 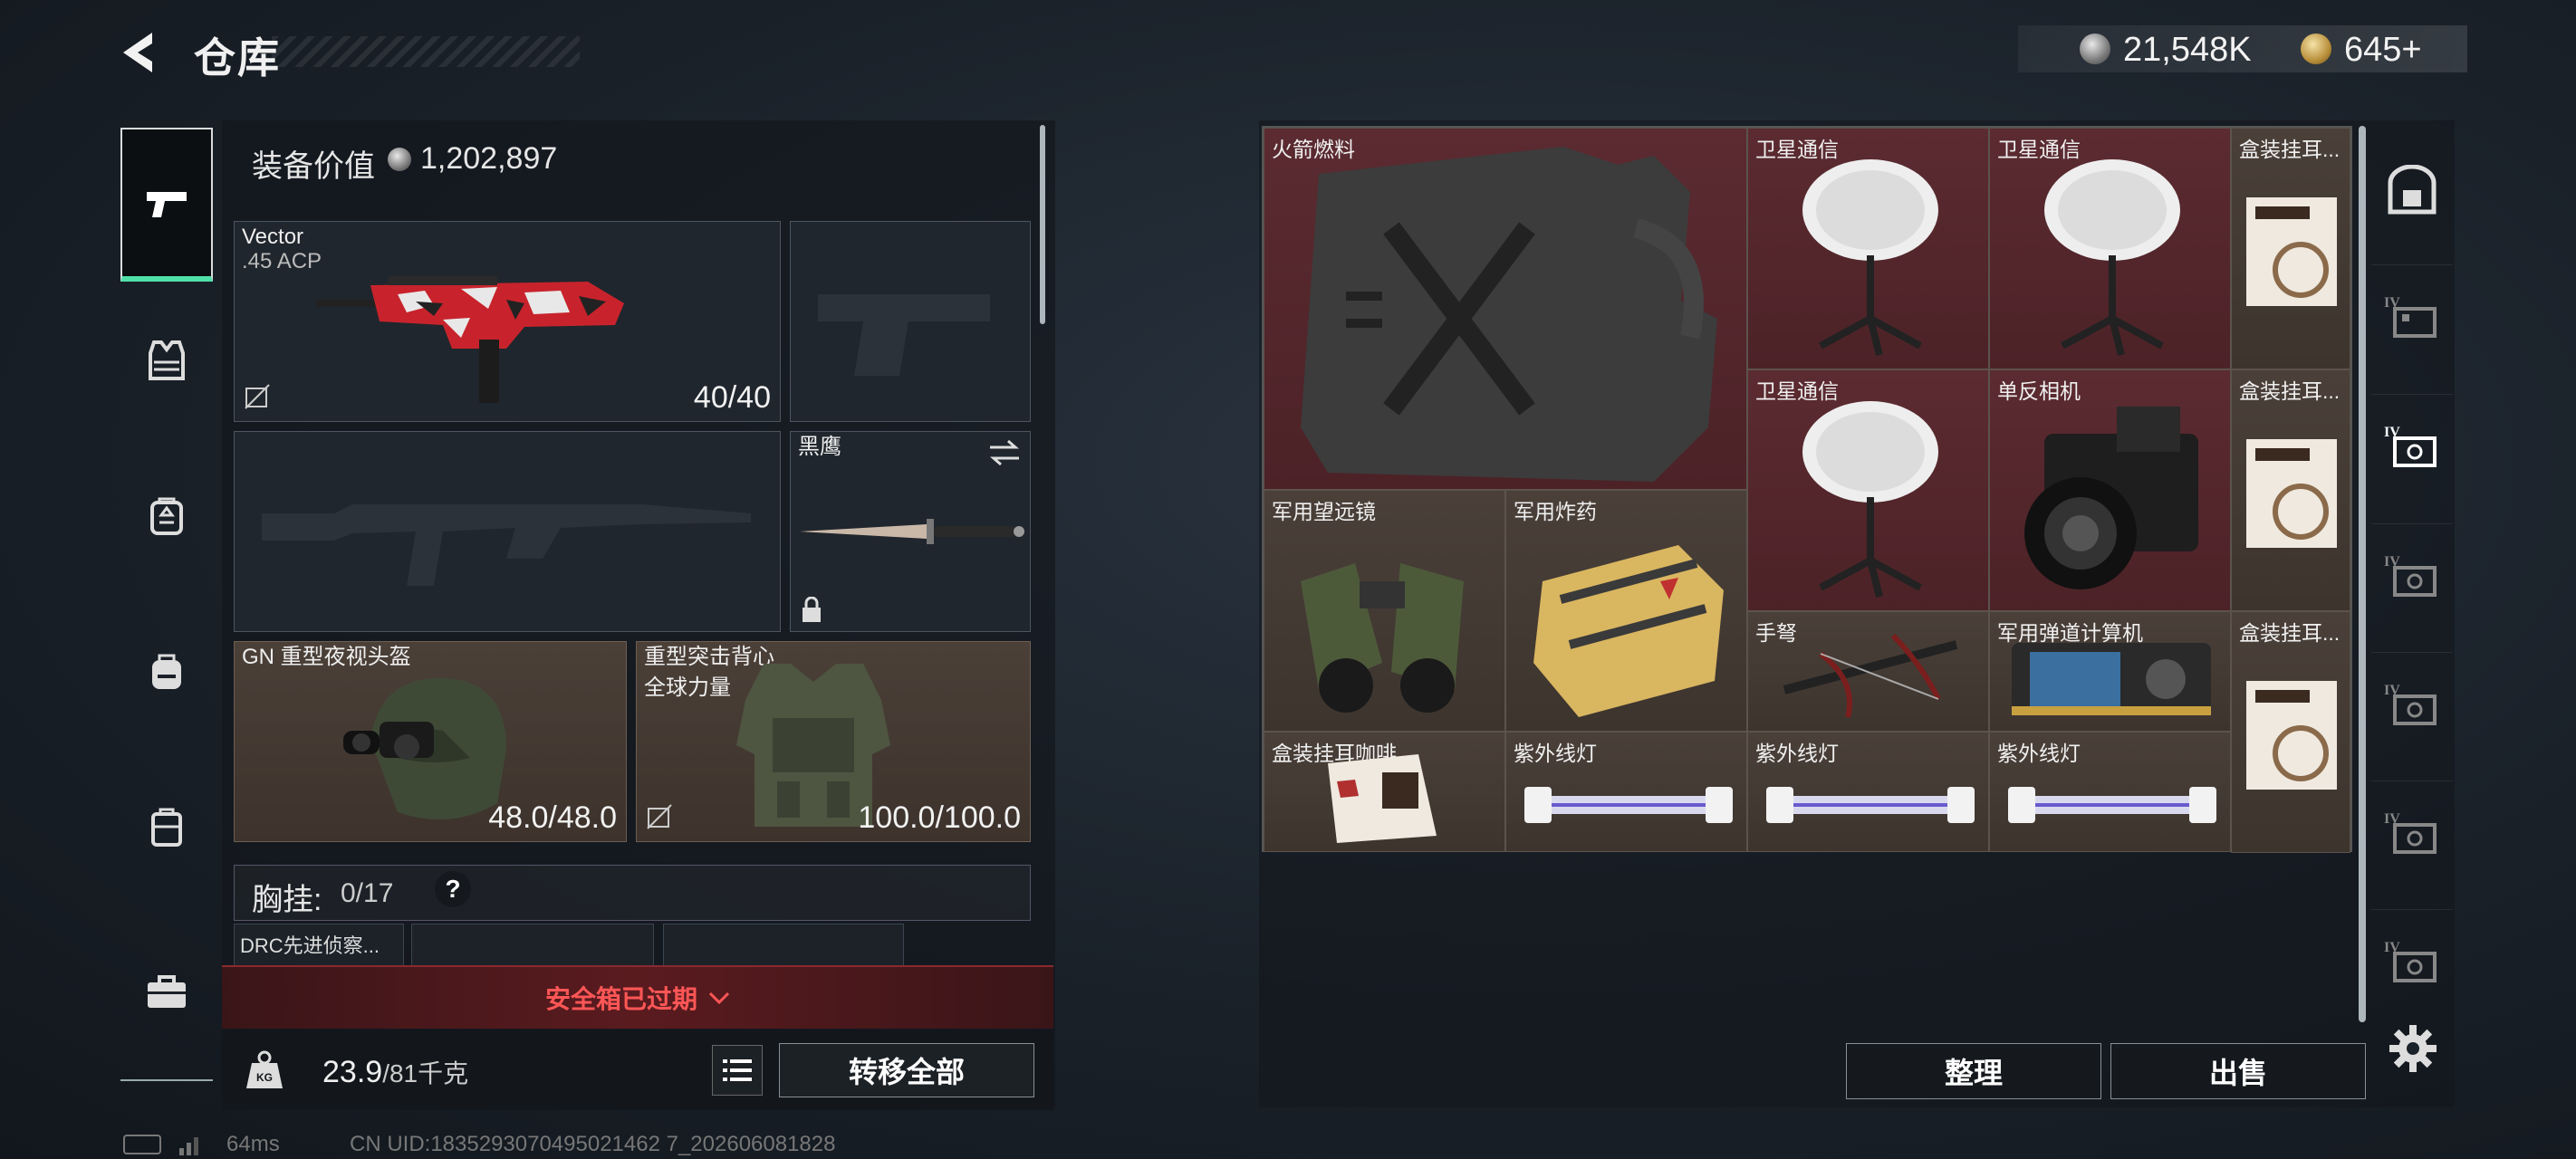 I want to click on stash-tab-case-active: IV, so click(x=2412, y=444).